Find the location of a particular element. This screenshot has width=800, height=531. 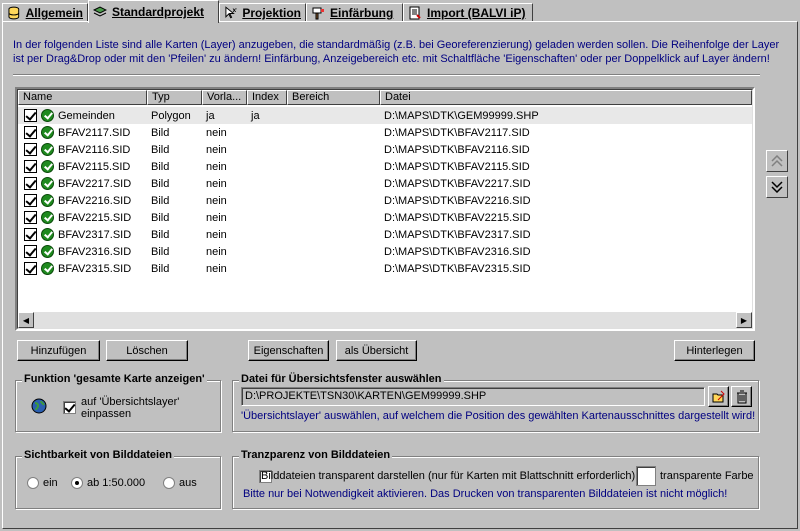

cell-index: ja is located at coordinates (255, 115).